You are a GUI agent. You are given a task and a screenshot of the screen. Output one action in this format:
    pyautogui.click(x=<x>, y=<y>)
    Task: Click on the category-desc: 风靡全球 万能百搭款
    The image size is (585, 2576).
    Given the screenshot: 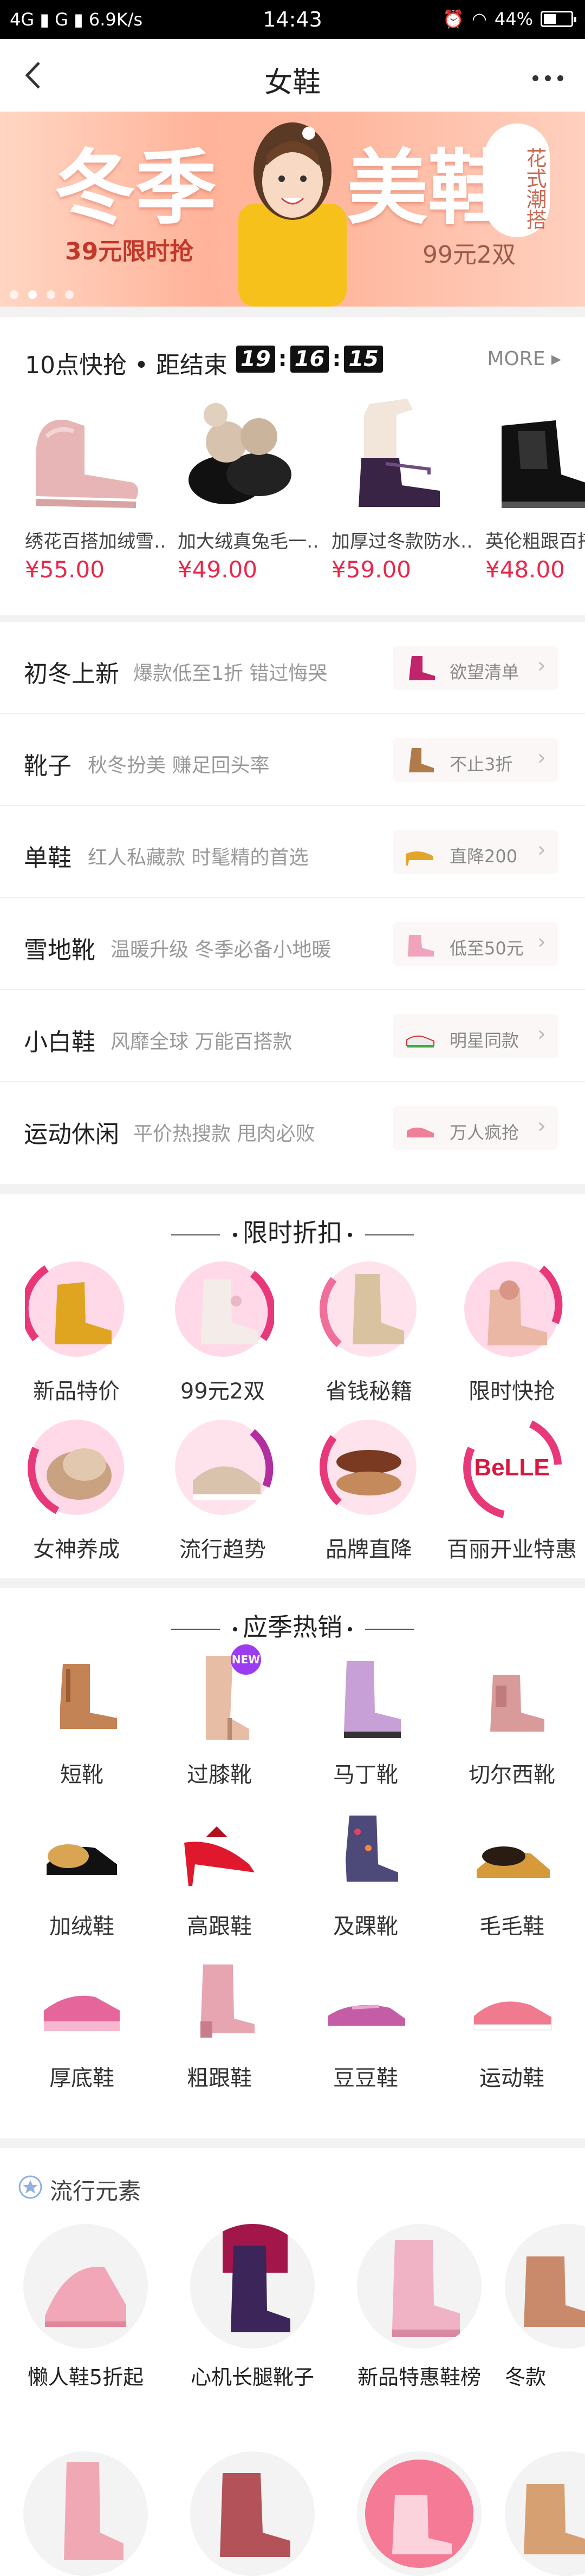 What is the action you would take?
    pyautogui.click(x=201, y=1042)
    